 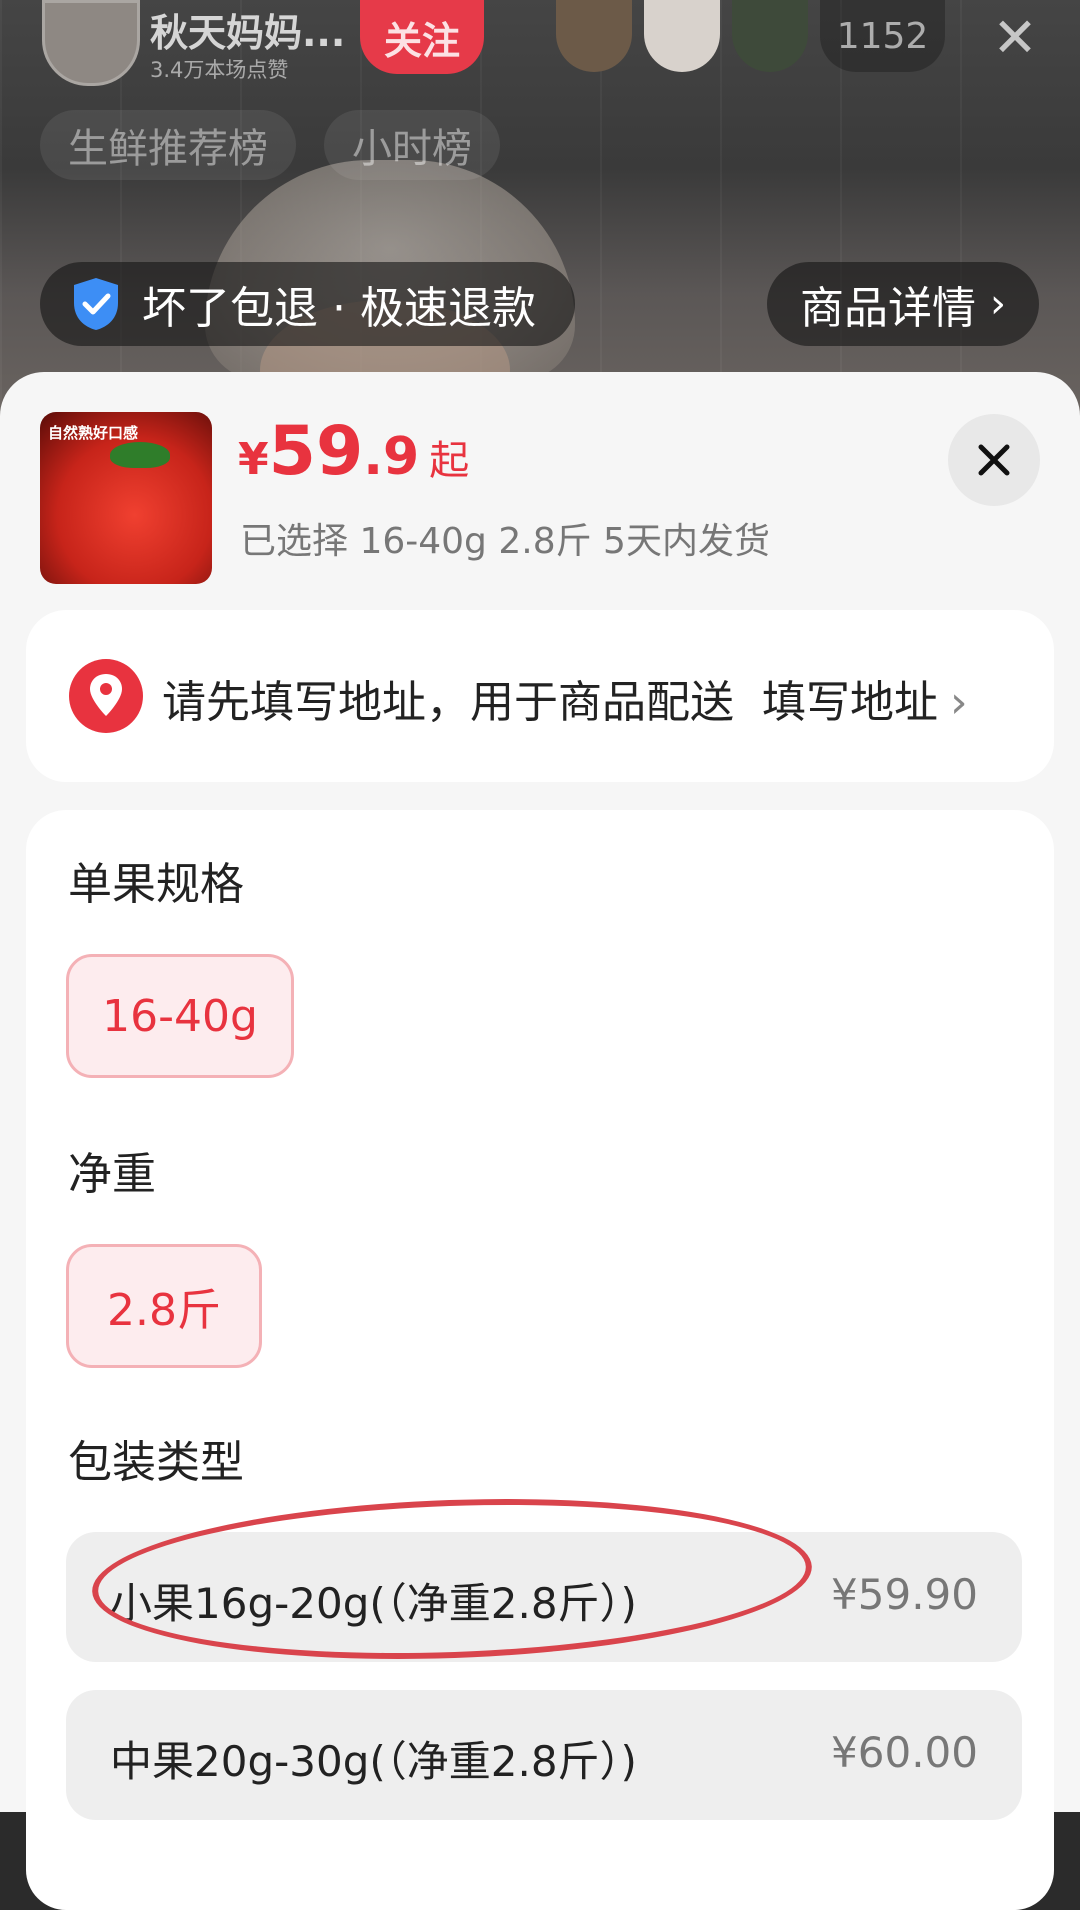 I want to click on follow-button: 关注, so click(x=422, y=37).